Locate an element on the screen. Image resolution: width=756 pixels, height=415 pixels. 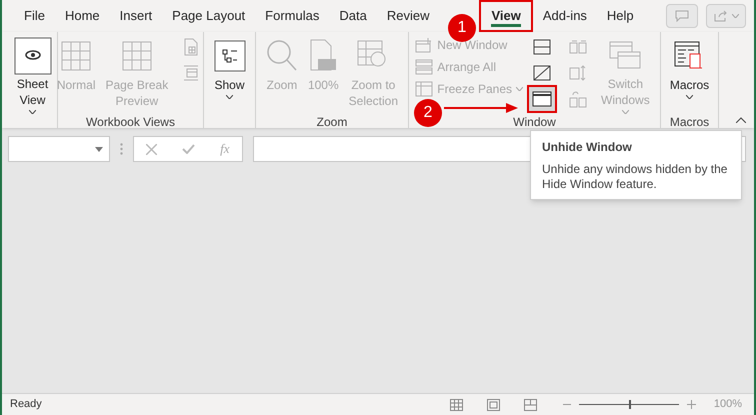
group-label: Workbook Views is located at coordinates (130, 122).